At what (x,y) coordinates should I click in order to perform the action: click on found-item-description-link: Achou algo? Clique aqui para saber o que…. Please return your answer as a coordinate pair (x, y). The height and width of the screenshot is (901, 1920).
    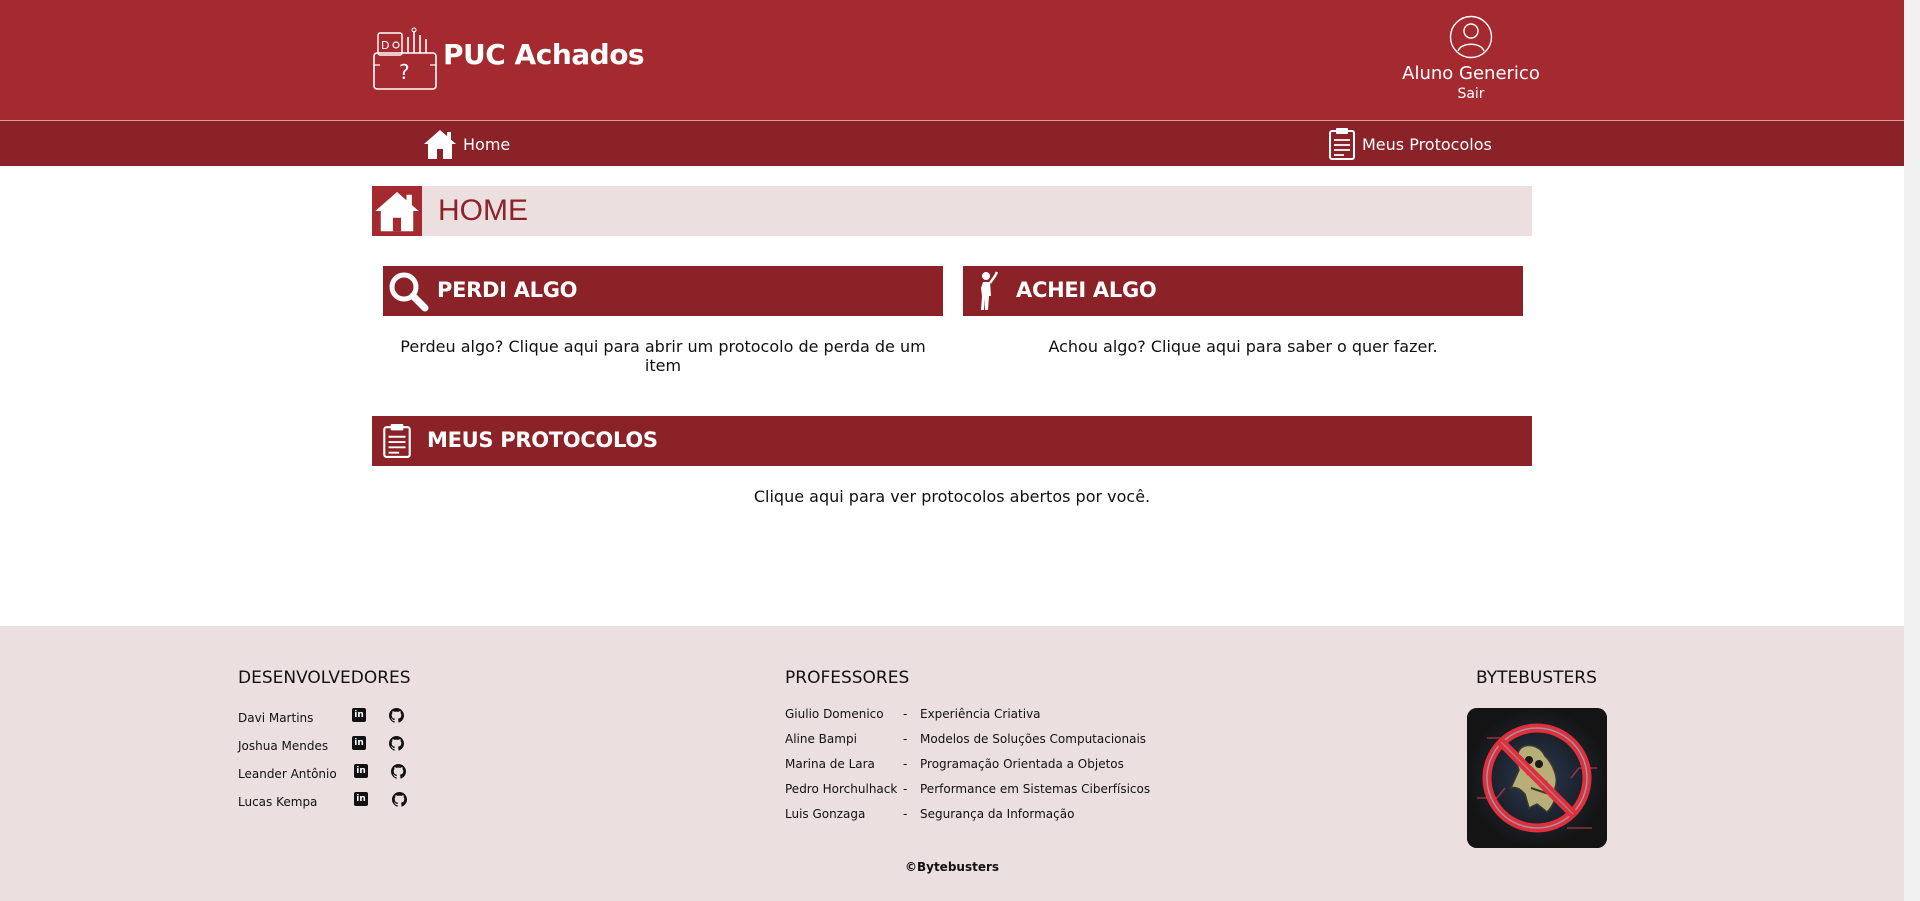
    Looking at the image, I should click on (1243, 346).